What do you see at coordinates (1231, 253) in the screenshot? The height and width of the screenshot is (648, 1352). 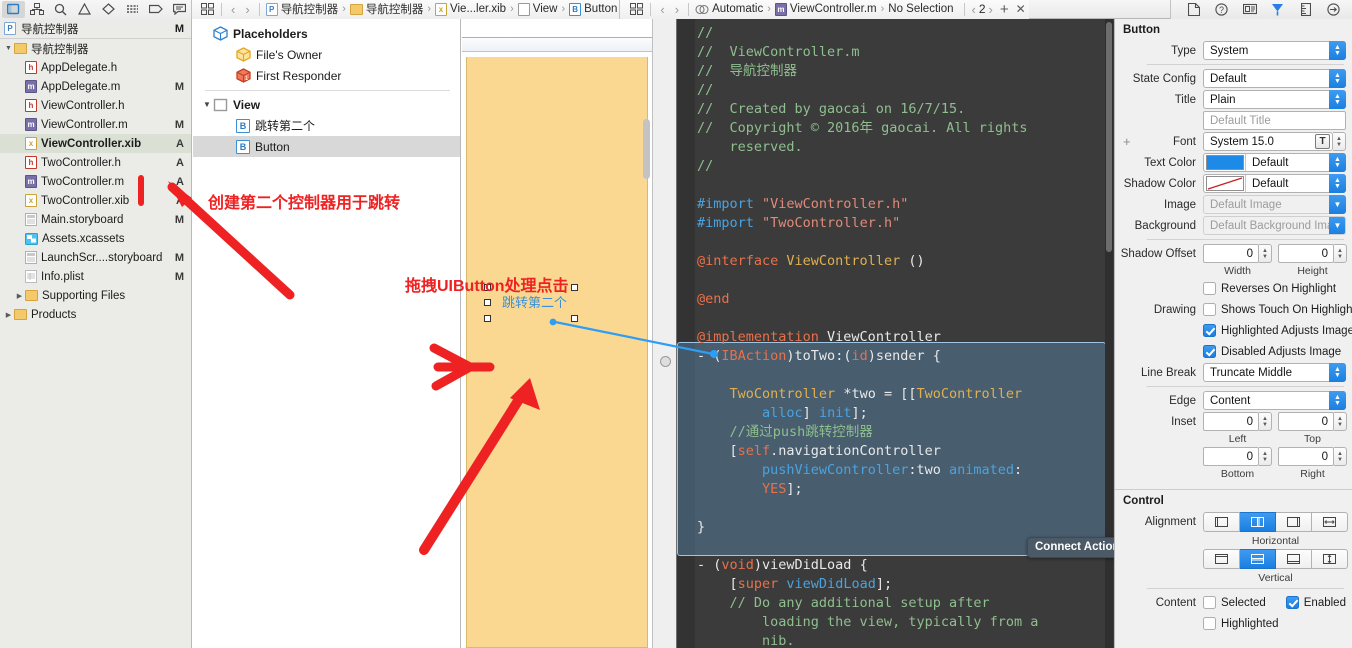 I see `shadow-width-field: 0` at bounding box center [1231, 253].